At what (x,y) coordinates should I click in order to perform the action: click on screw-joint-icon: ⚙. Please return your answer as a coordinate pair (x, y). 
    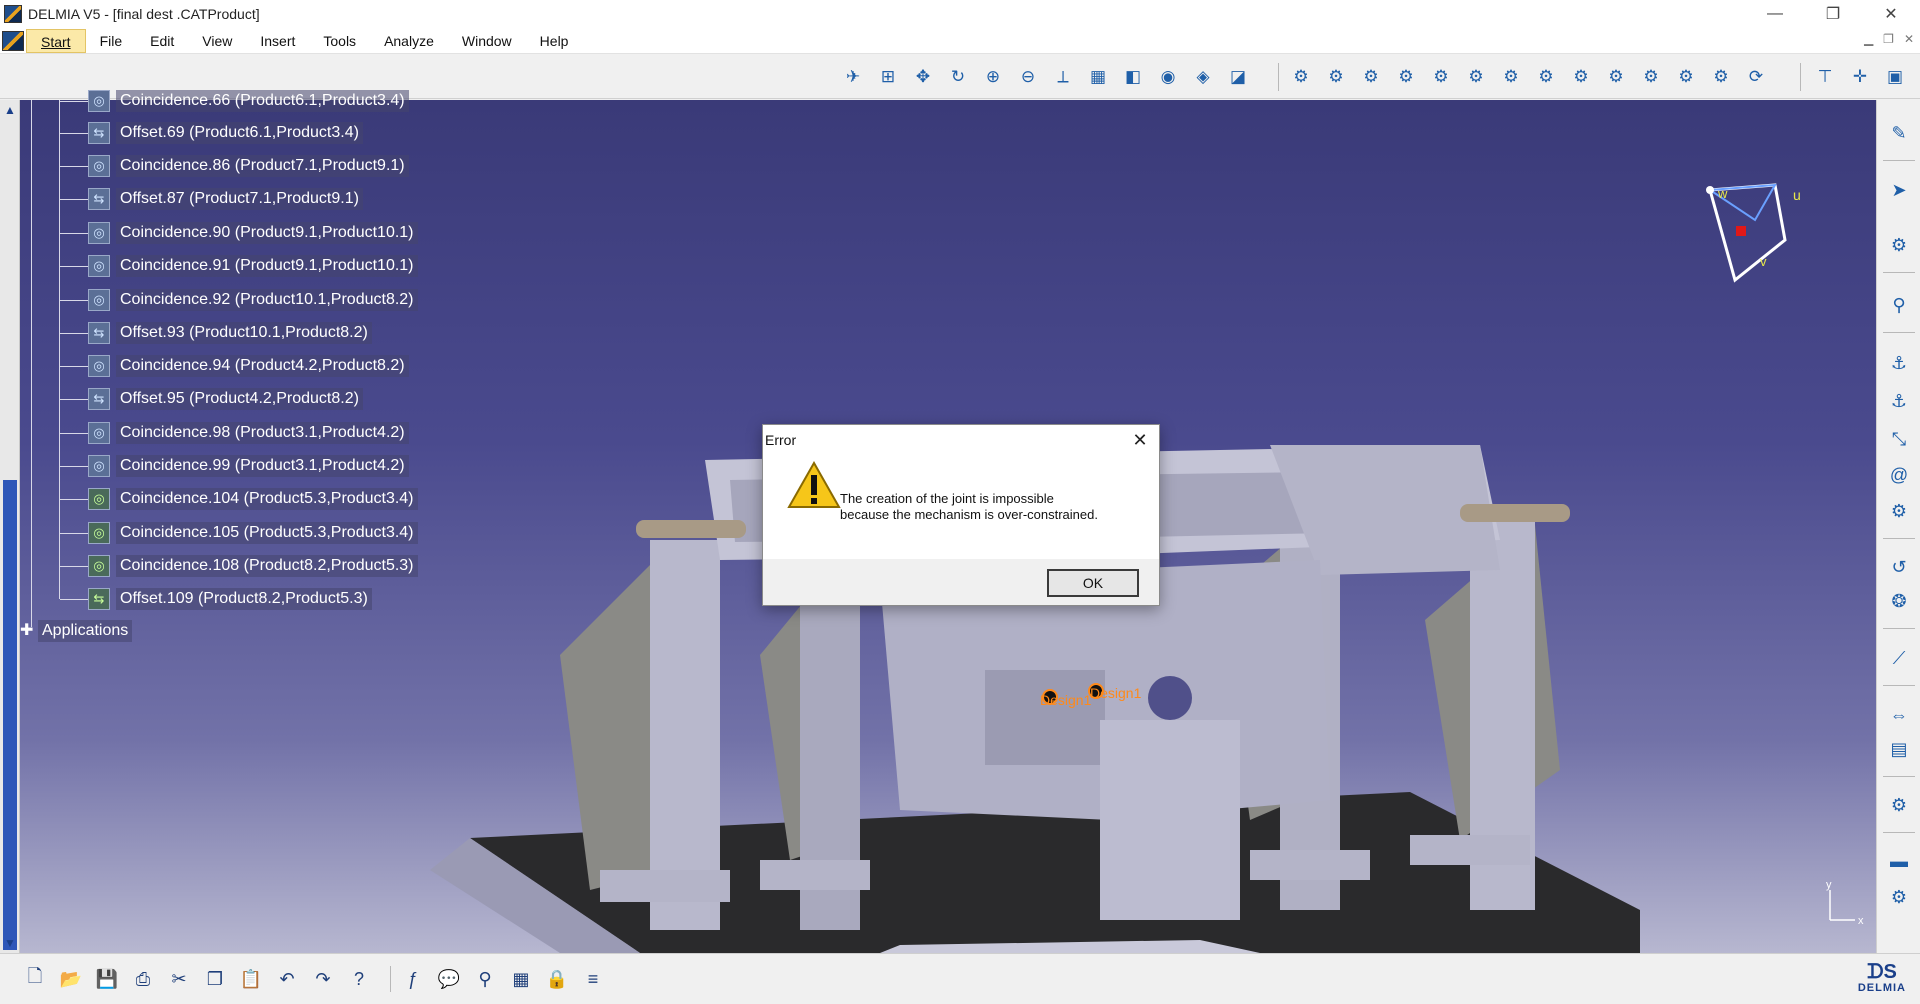
    Looking at the image, I should click on (1406, 77).